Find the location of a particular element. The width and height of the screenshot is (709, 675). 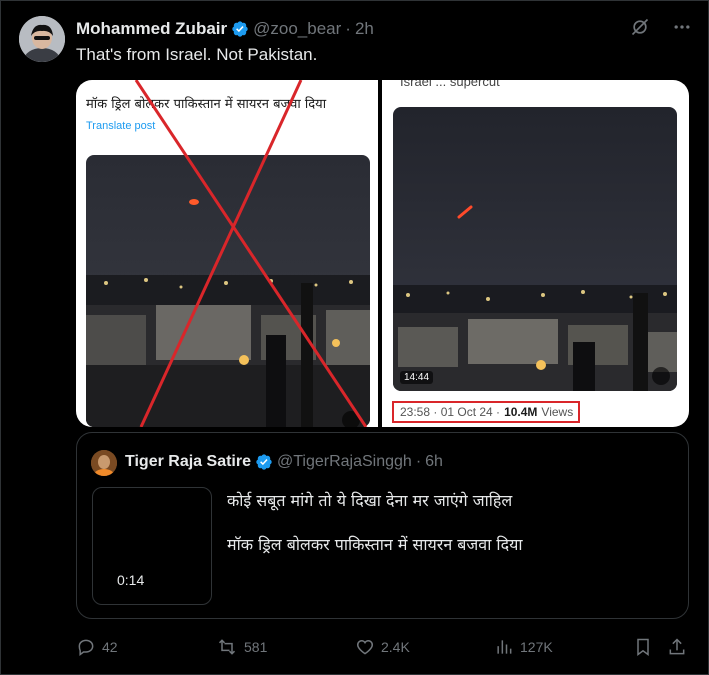

share-icon is located at coordinates (677, 647).